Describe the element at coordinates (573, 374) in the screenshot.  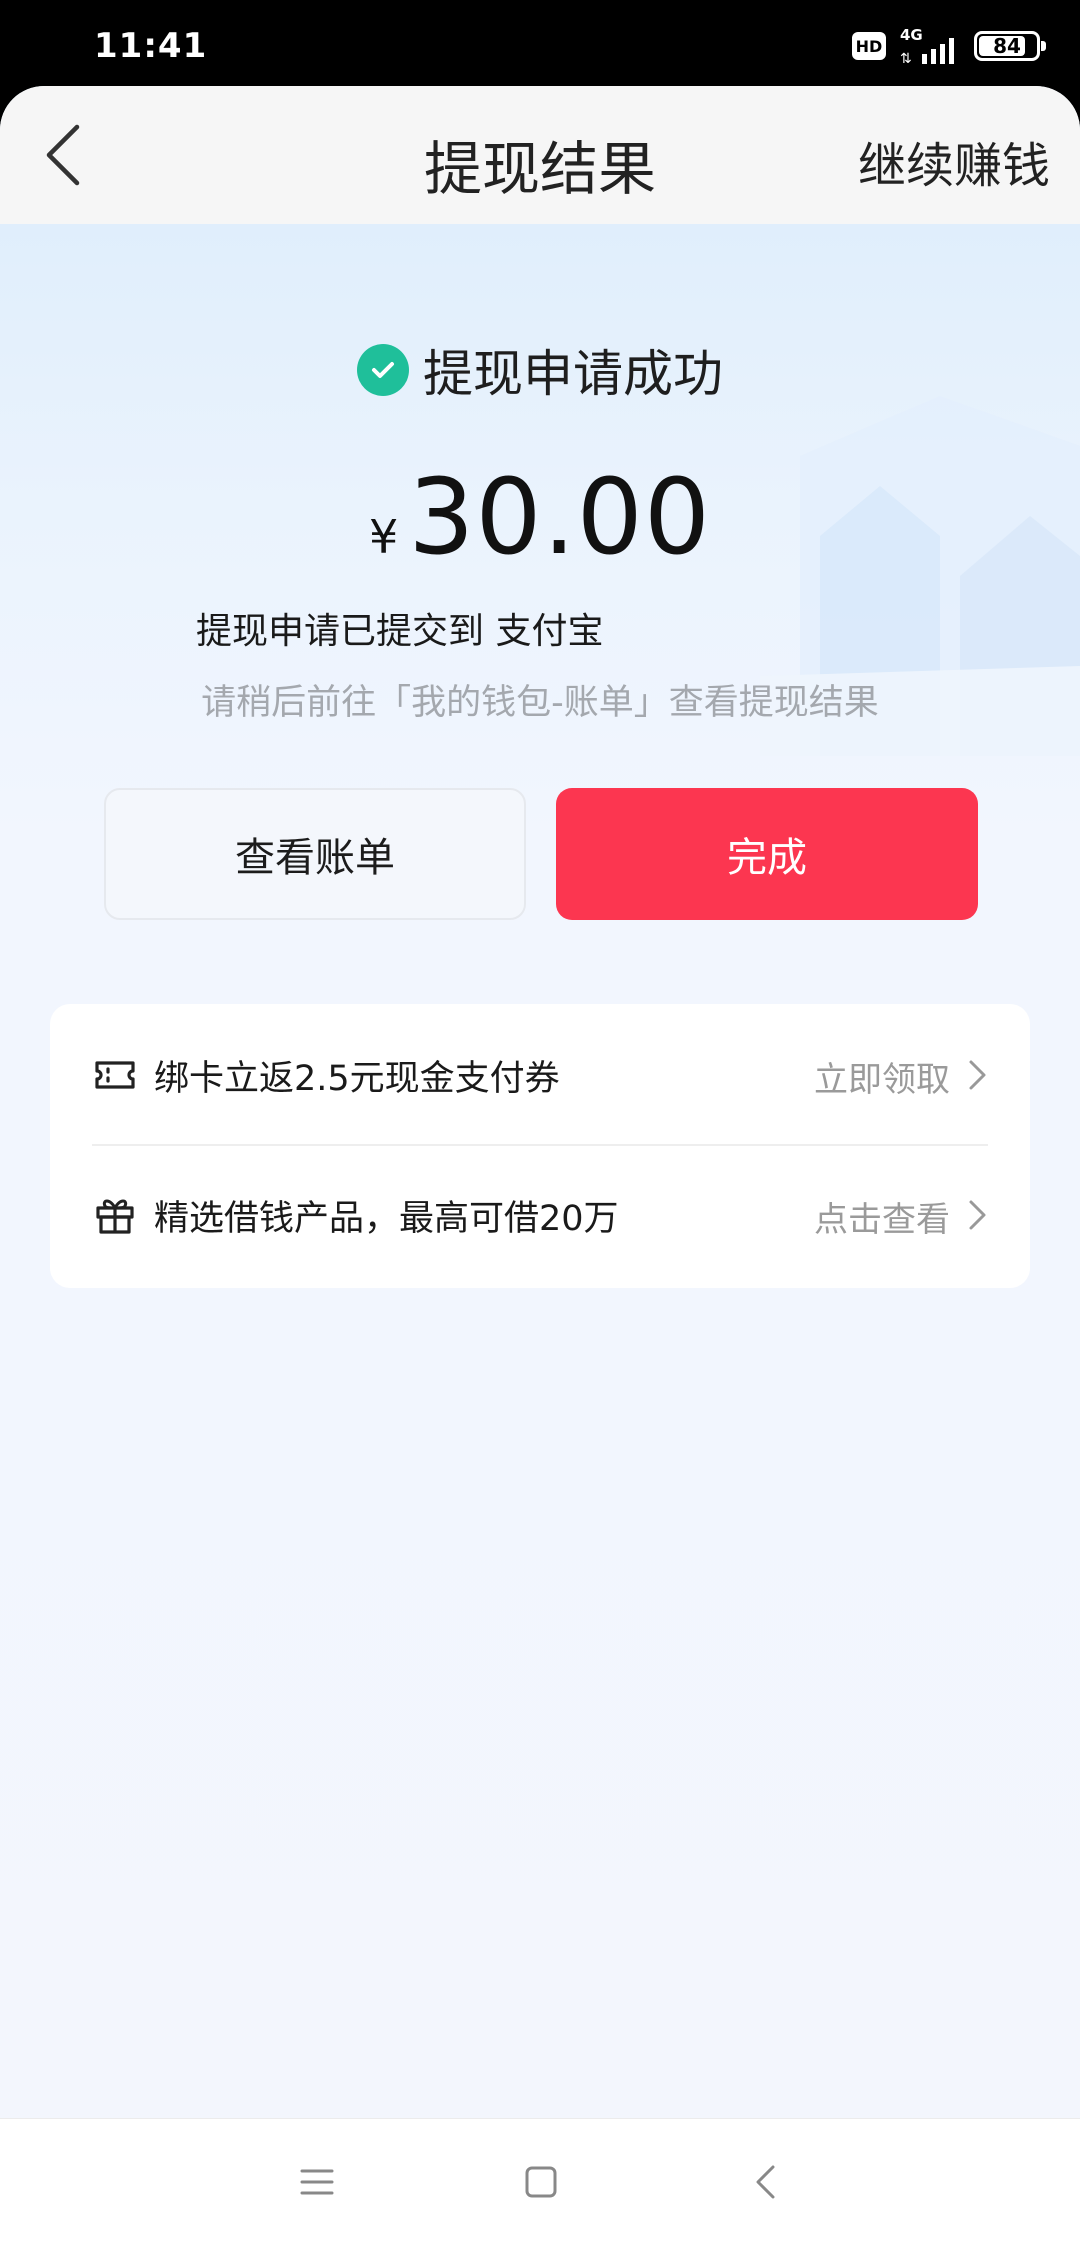
I see `success-message: 提现申请成功` at that location.